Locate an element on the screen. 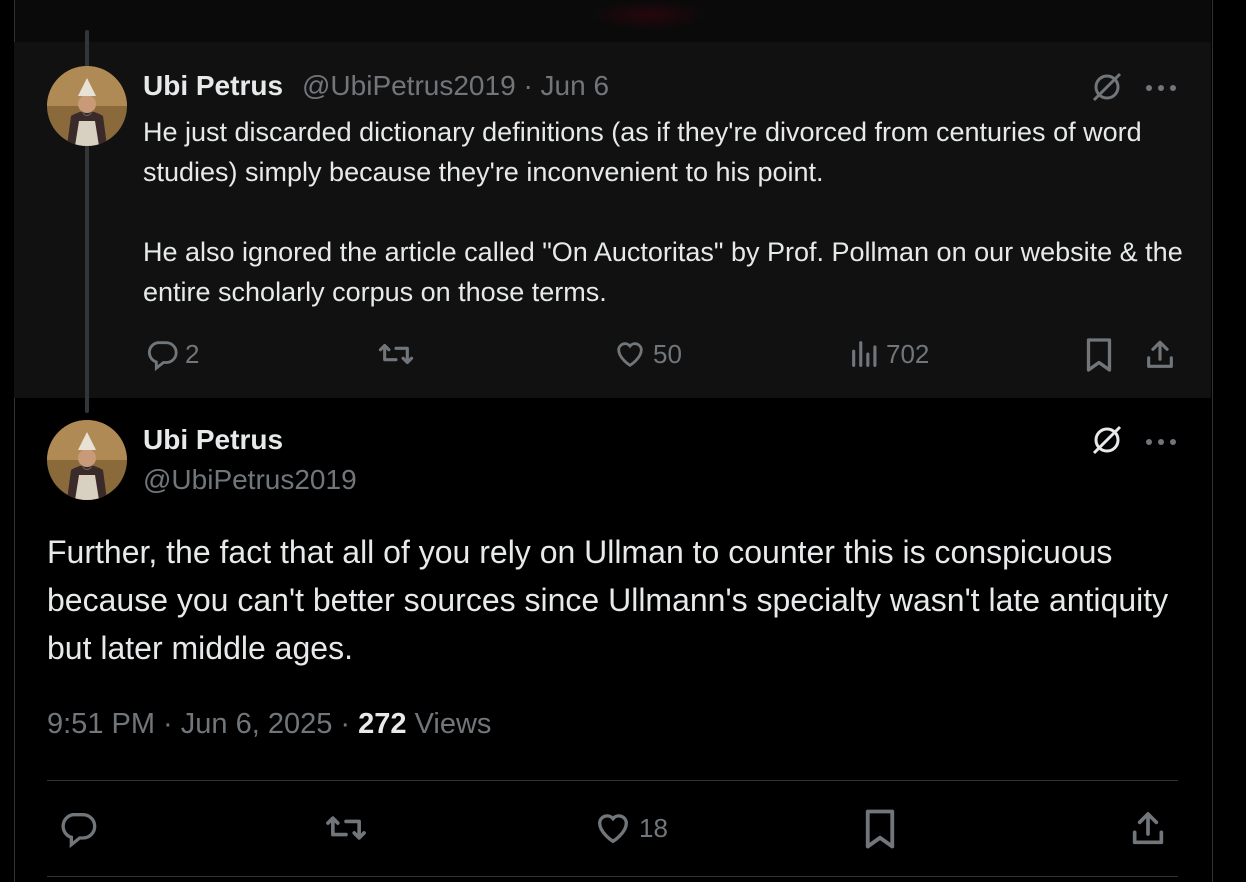  reply-button is located at coordinates (78, 828).